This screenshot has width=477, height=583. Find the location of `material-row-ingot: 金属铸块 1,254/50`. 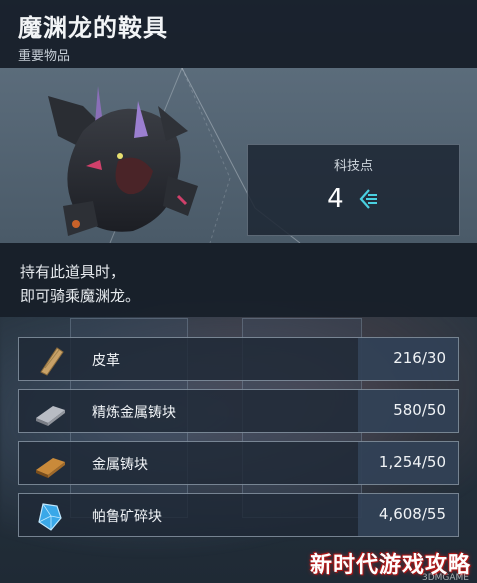

material-row-ingot: 金属铸块 1,254/50 is located at coordinates (238, 463).